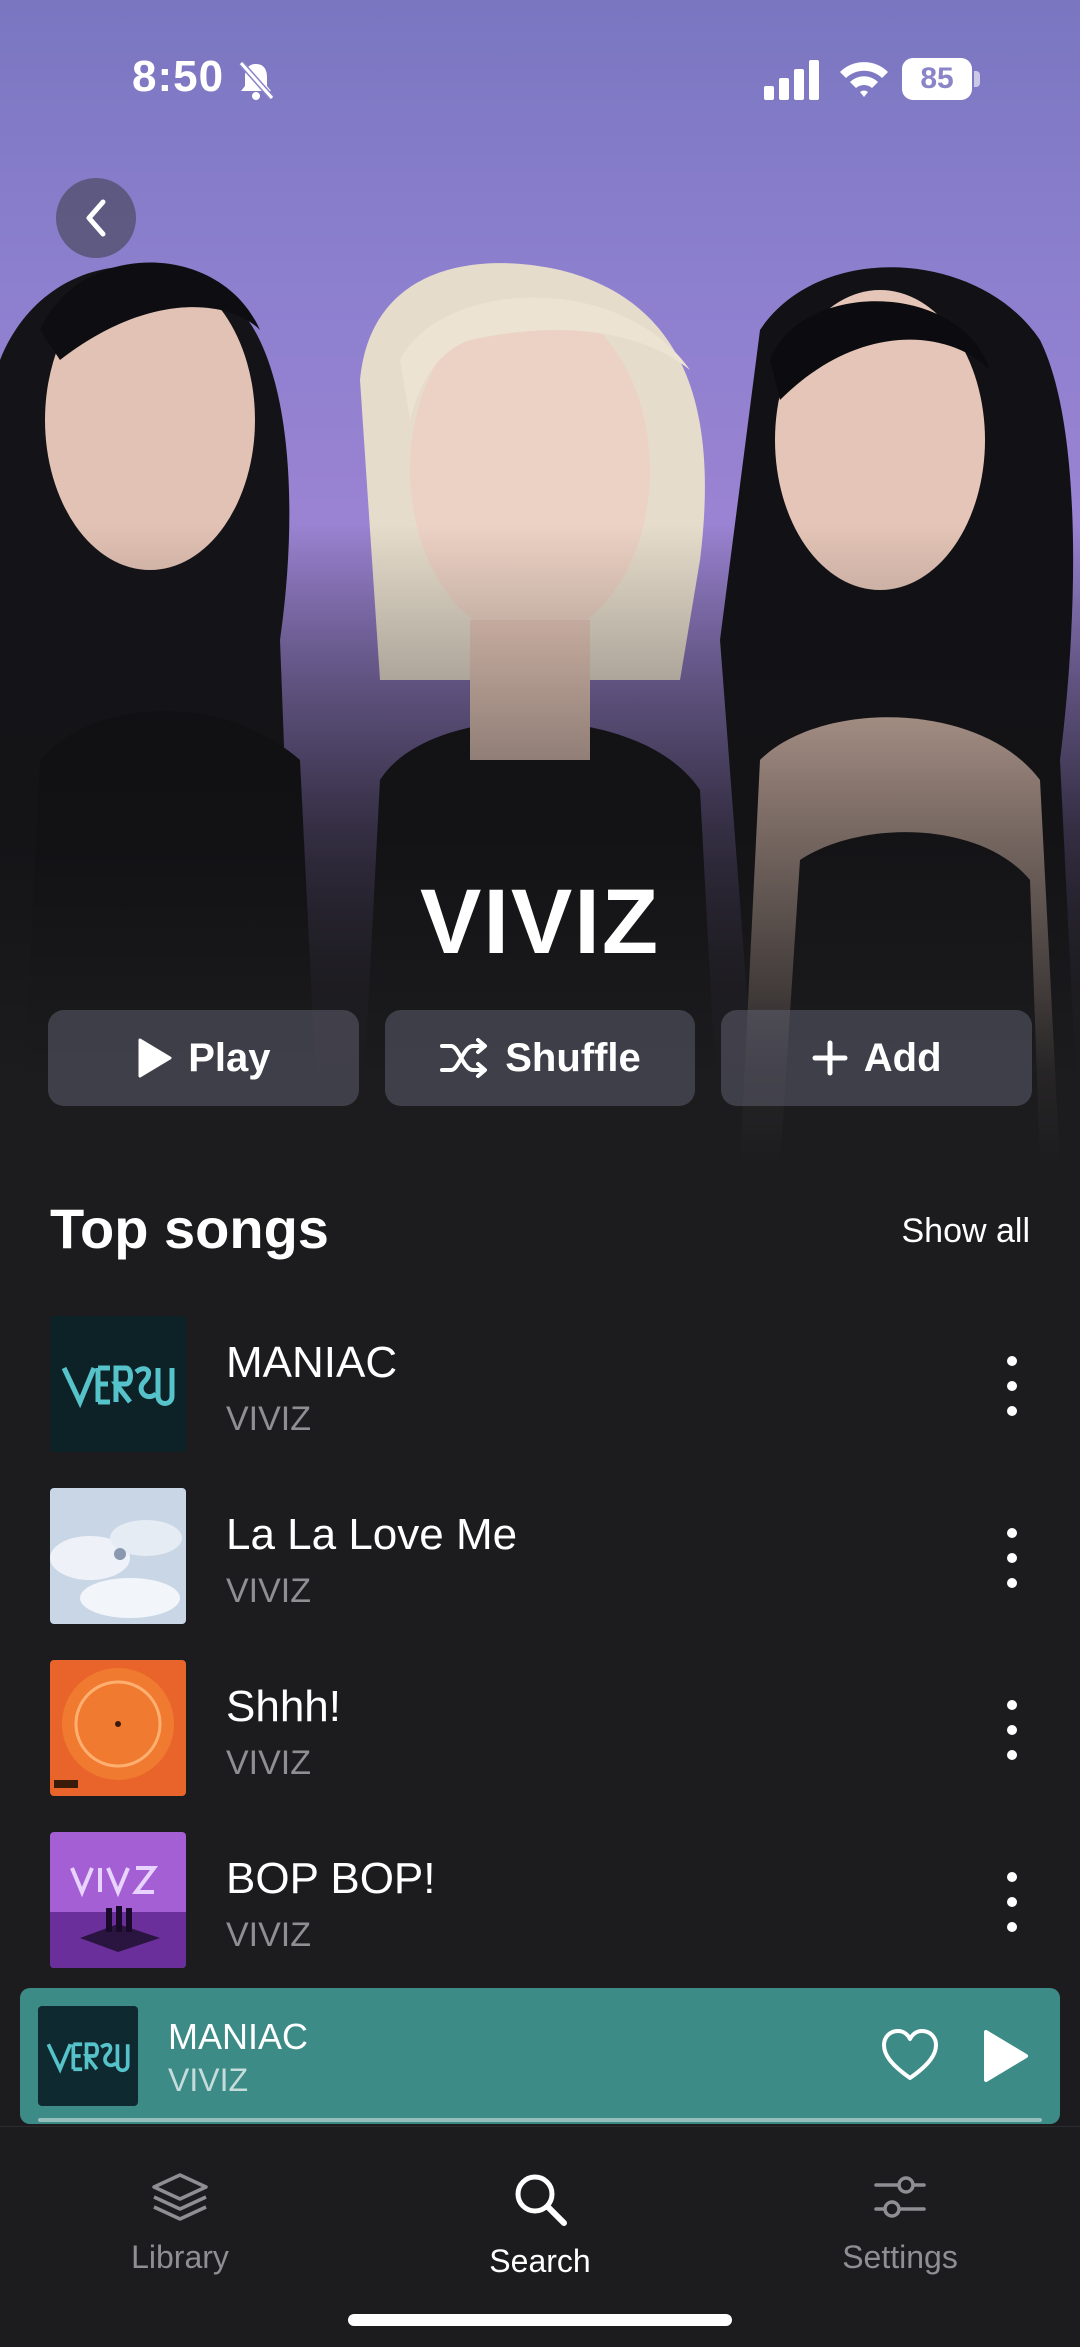  What do you see at coordinates (540, 2261) in the screenshot?
I see `tab-label: Search` at bounding box center [540, 2261].